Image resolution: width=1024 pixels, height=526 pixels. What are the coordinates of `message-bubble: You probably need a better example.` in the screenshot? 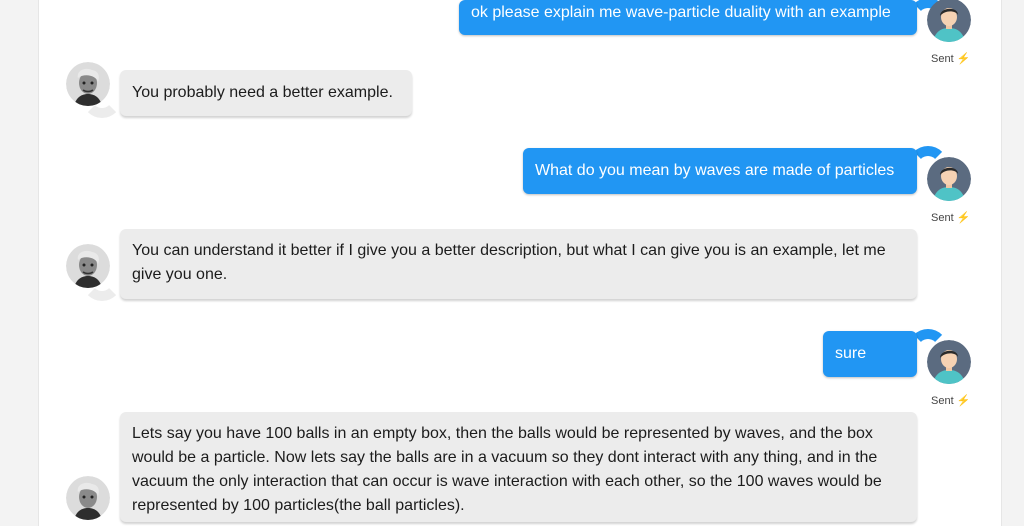 It's located at (266, 93).